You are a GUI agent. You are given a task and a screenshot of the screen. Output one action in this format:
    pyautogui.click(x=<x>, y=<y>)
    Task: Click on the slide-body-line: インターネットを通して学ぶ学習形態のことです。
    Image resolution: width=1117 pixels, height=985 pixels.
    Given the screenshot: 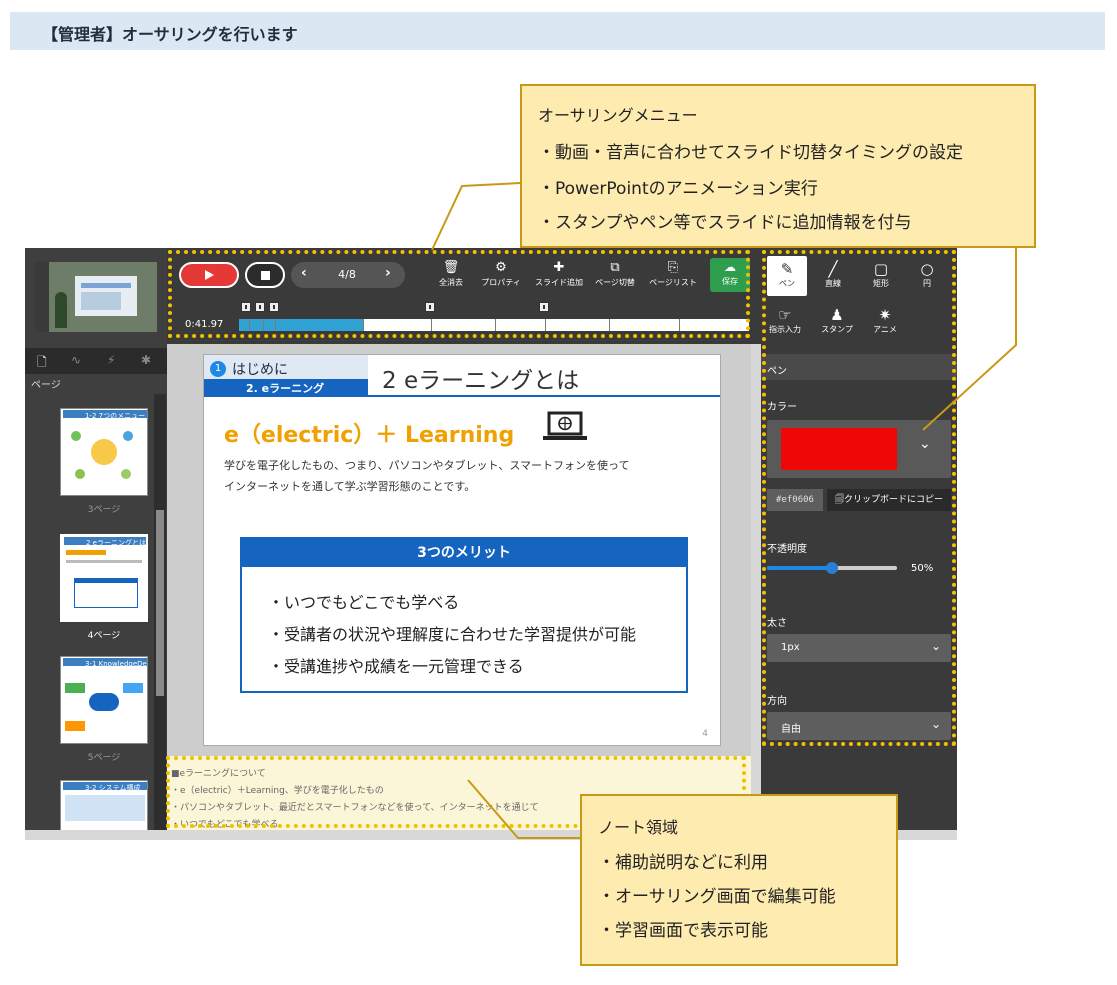 What is the action you would take?
    pyautogui.click(x=350, y=486)
    